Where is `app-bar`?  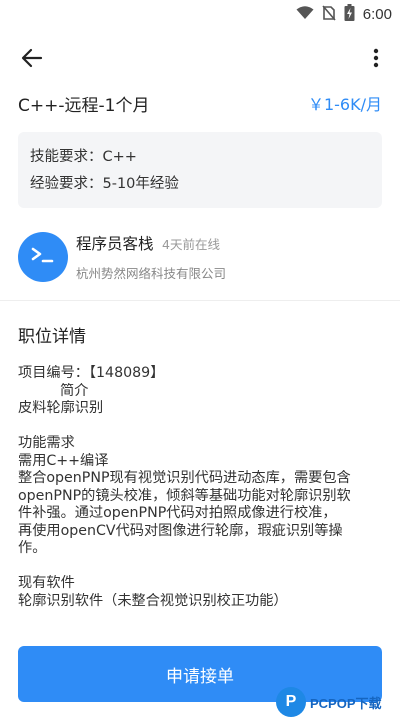
app-bar is located at coordinates (200, 60).